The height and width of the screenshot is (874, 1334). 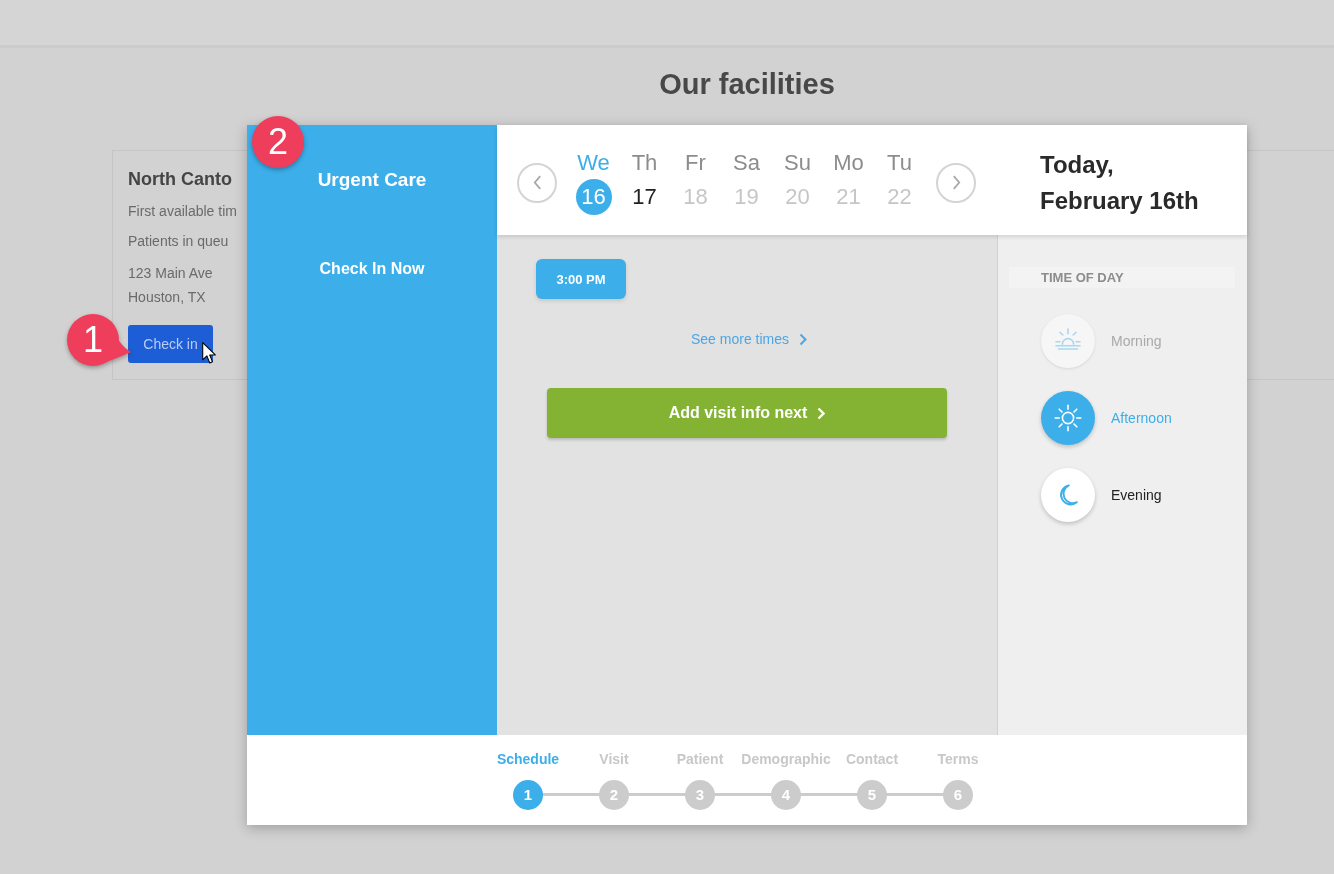 What do you see at coordinates (209, 353) in the screenshot?
I see `cursor-icon` at bounding box center [209, 353].